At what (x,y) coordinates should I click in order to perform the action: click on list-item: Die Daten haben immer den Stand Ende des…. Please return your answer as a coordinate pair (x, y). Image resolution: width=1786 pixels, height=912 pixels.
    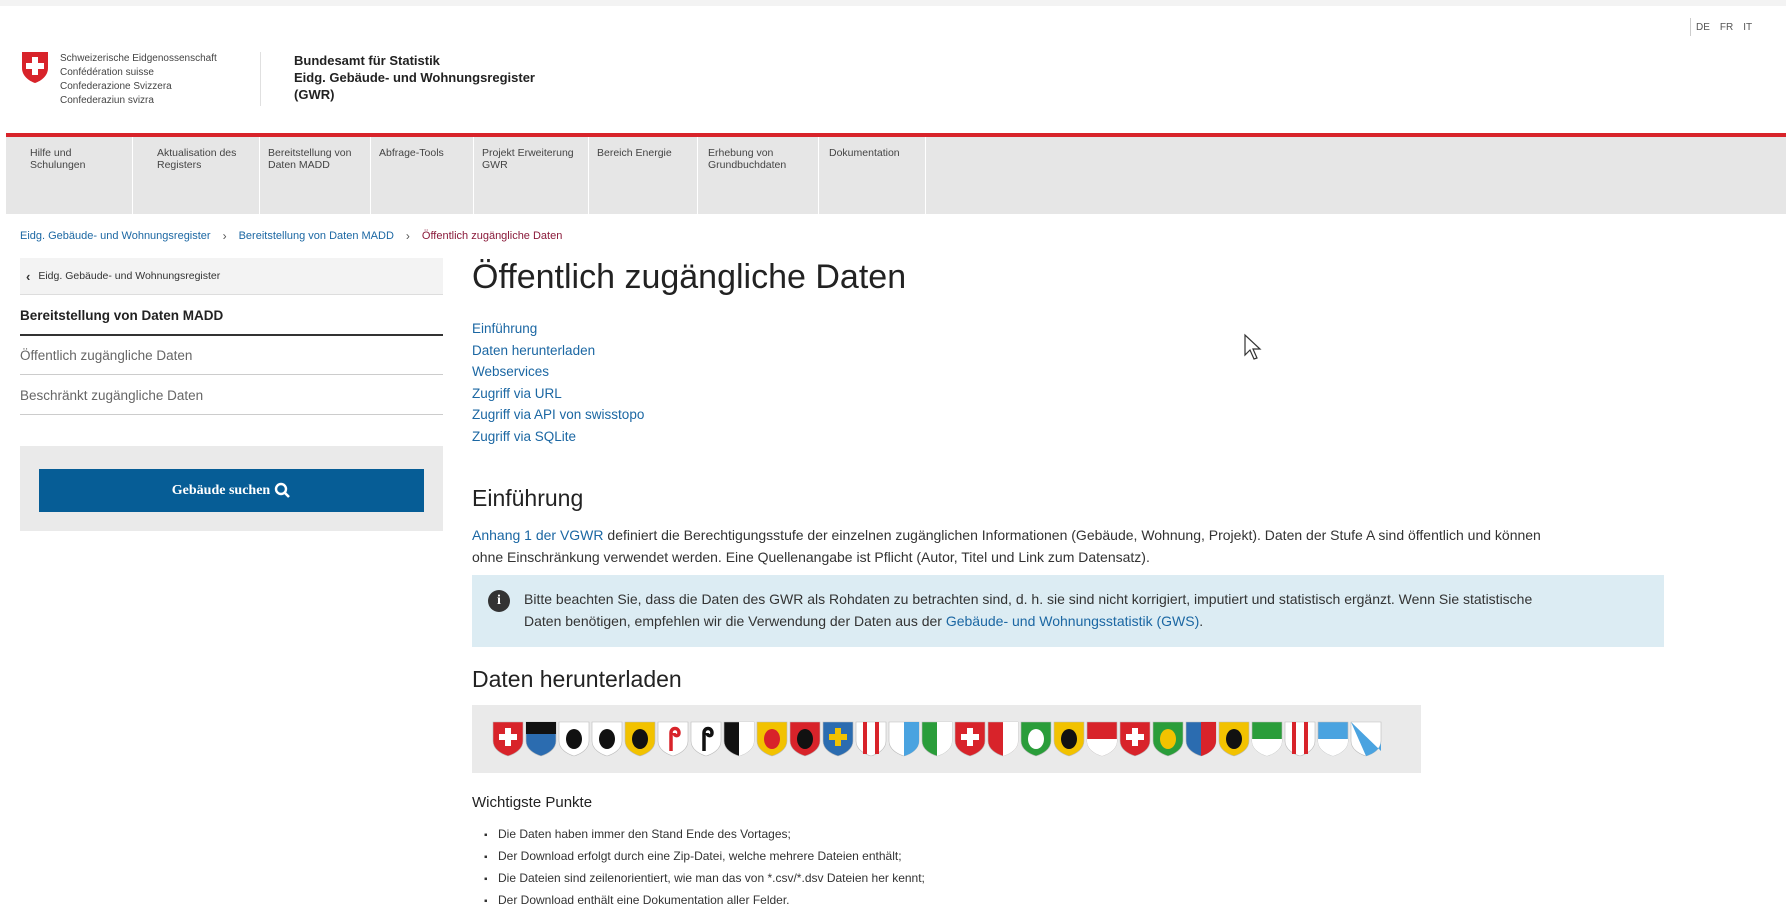
    Looking at the image, I should click on (704, 835).